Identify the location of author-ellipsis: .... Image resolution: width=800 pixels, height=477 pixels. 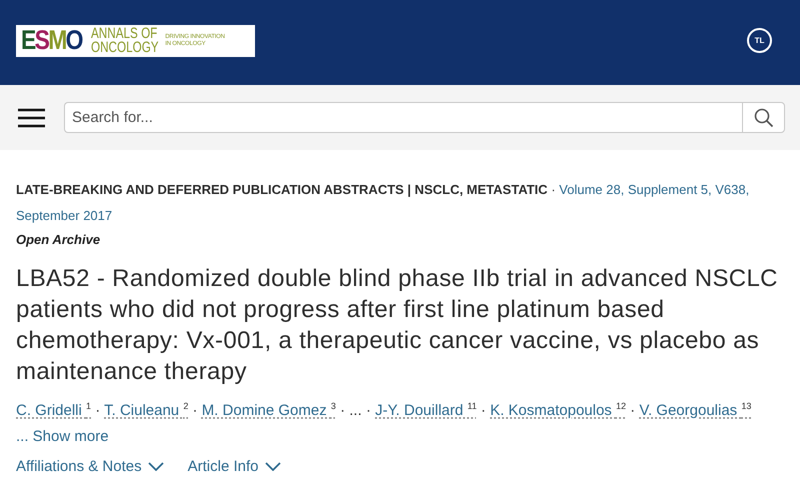
(355, 410).